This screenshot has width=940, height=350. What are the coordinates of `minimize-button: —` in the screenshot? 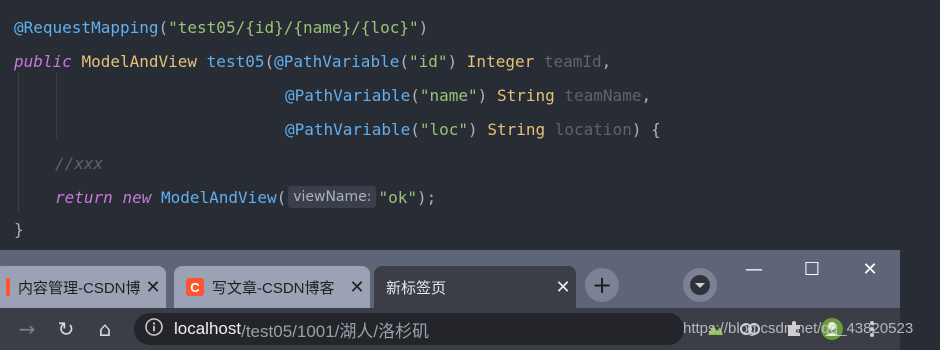 It's located at (754, 269).